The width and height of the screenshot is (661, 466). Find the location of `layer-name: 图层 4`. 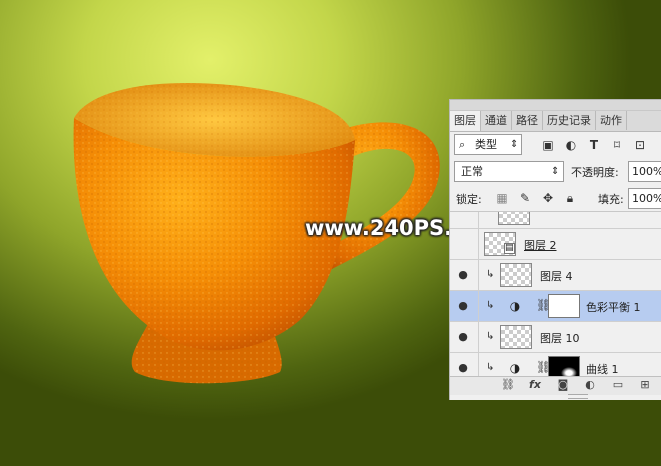

layer-name: 图层 4 is located at coordinates (556, 276).